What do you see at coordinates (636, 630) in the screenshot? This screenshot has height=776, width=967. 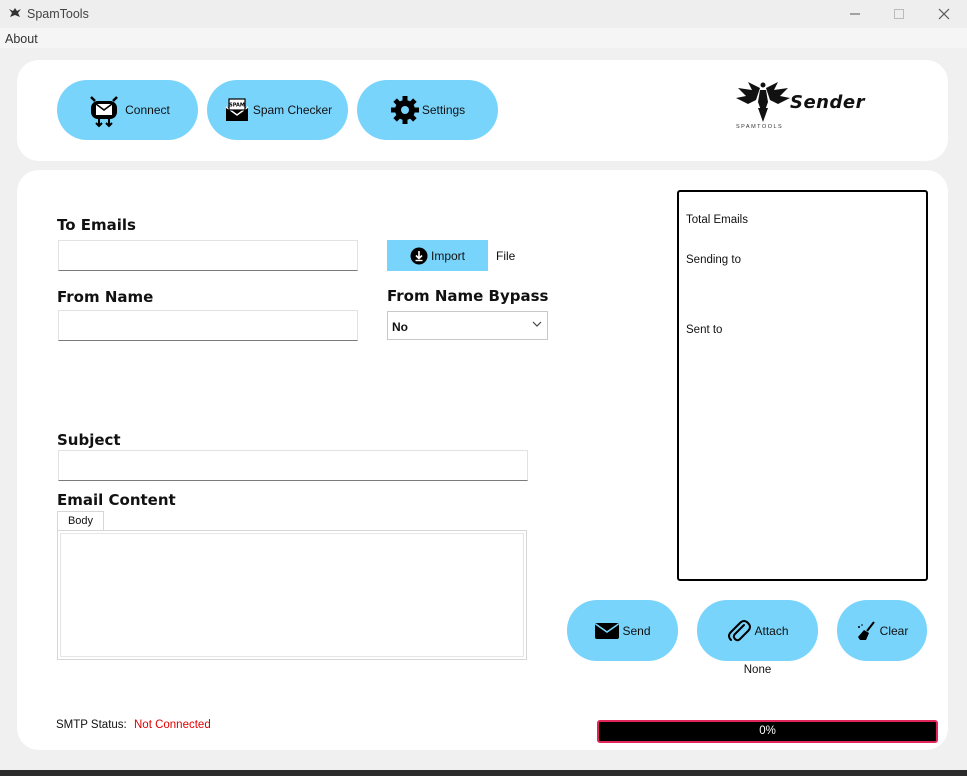 I see `send-label: Send` at bounding box center [636, 630].